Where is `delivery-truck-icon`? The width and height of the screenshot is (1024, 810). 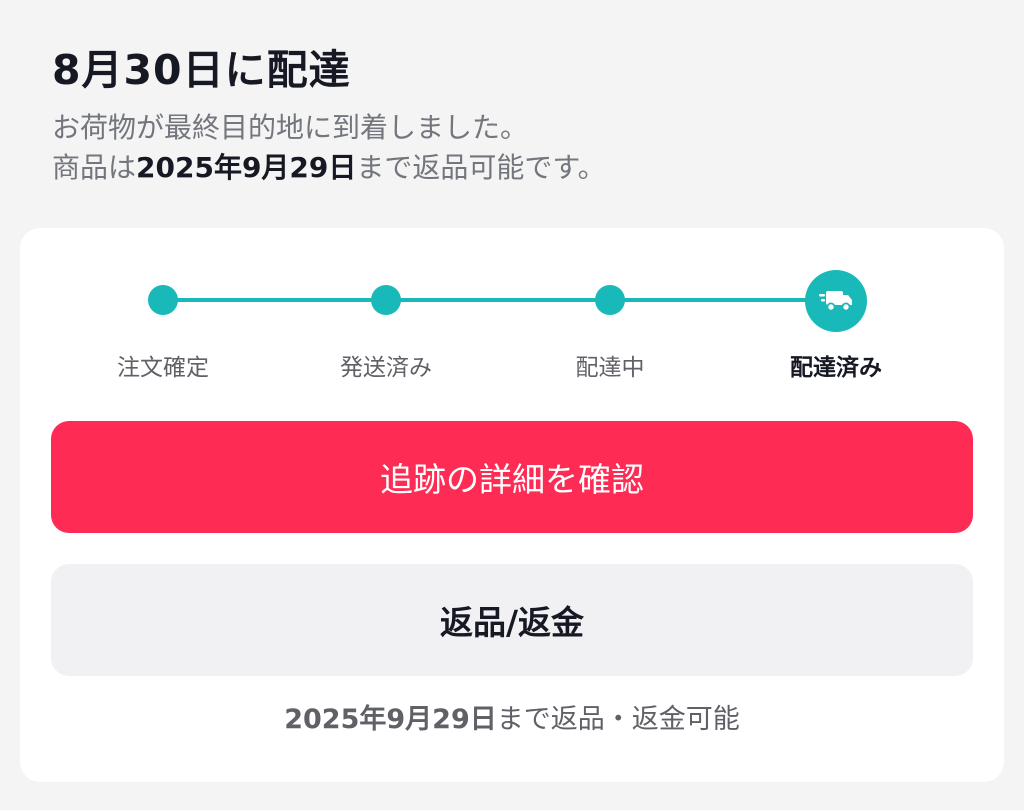 delivery-truck-icon is located at coordinates (836, 301).